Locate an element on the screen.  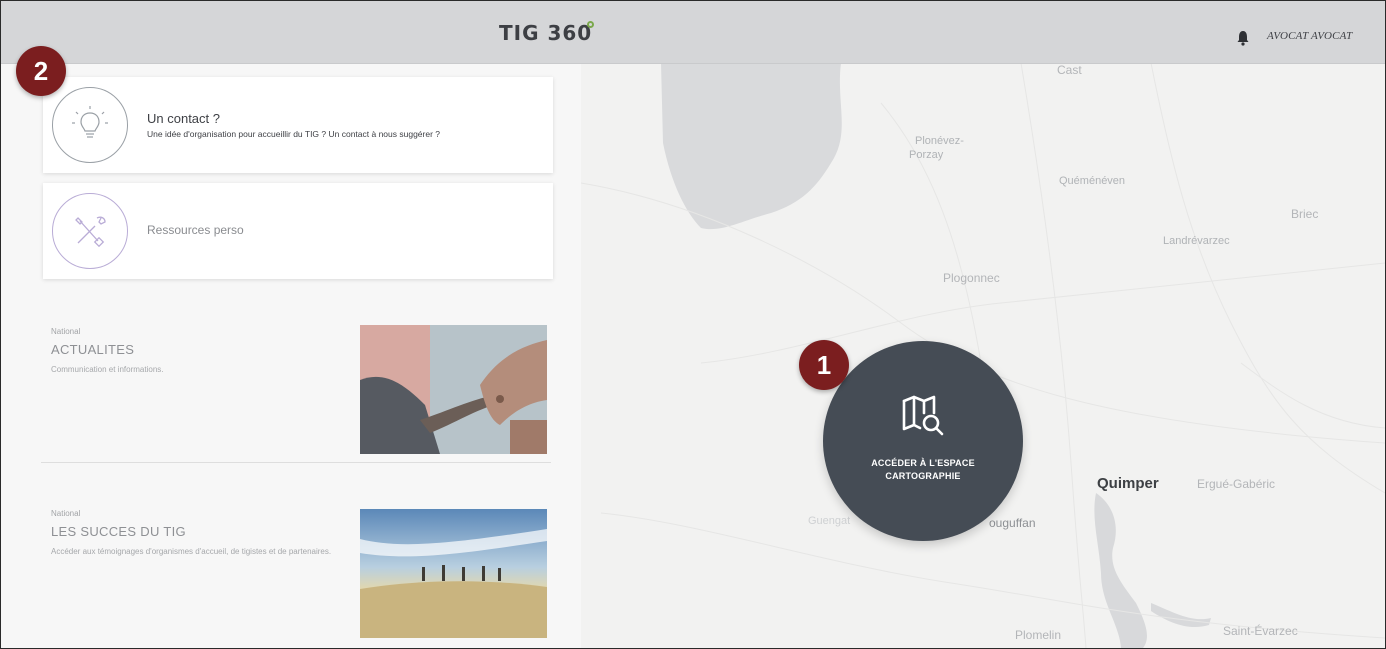
news-title: LES SUCCES DU TIG is located at coordinates (118, 531).